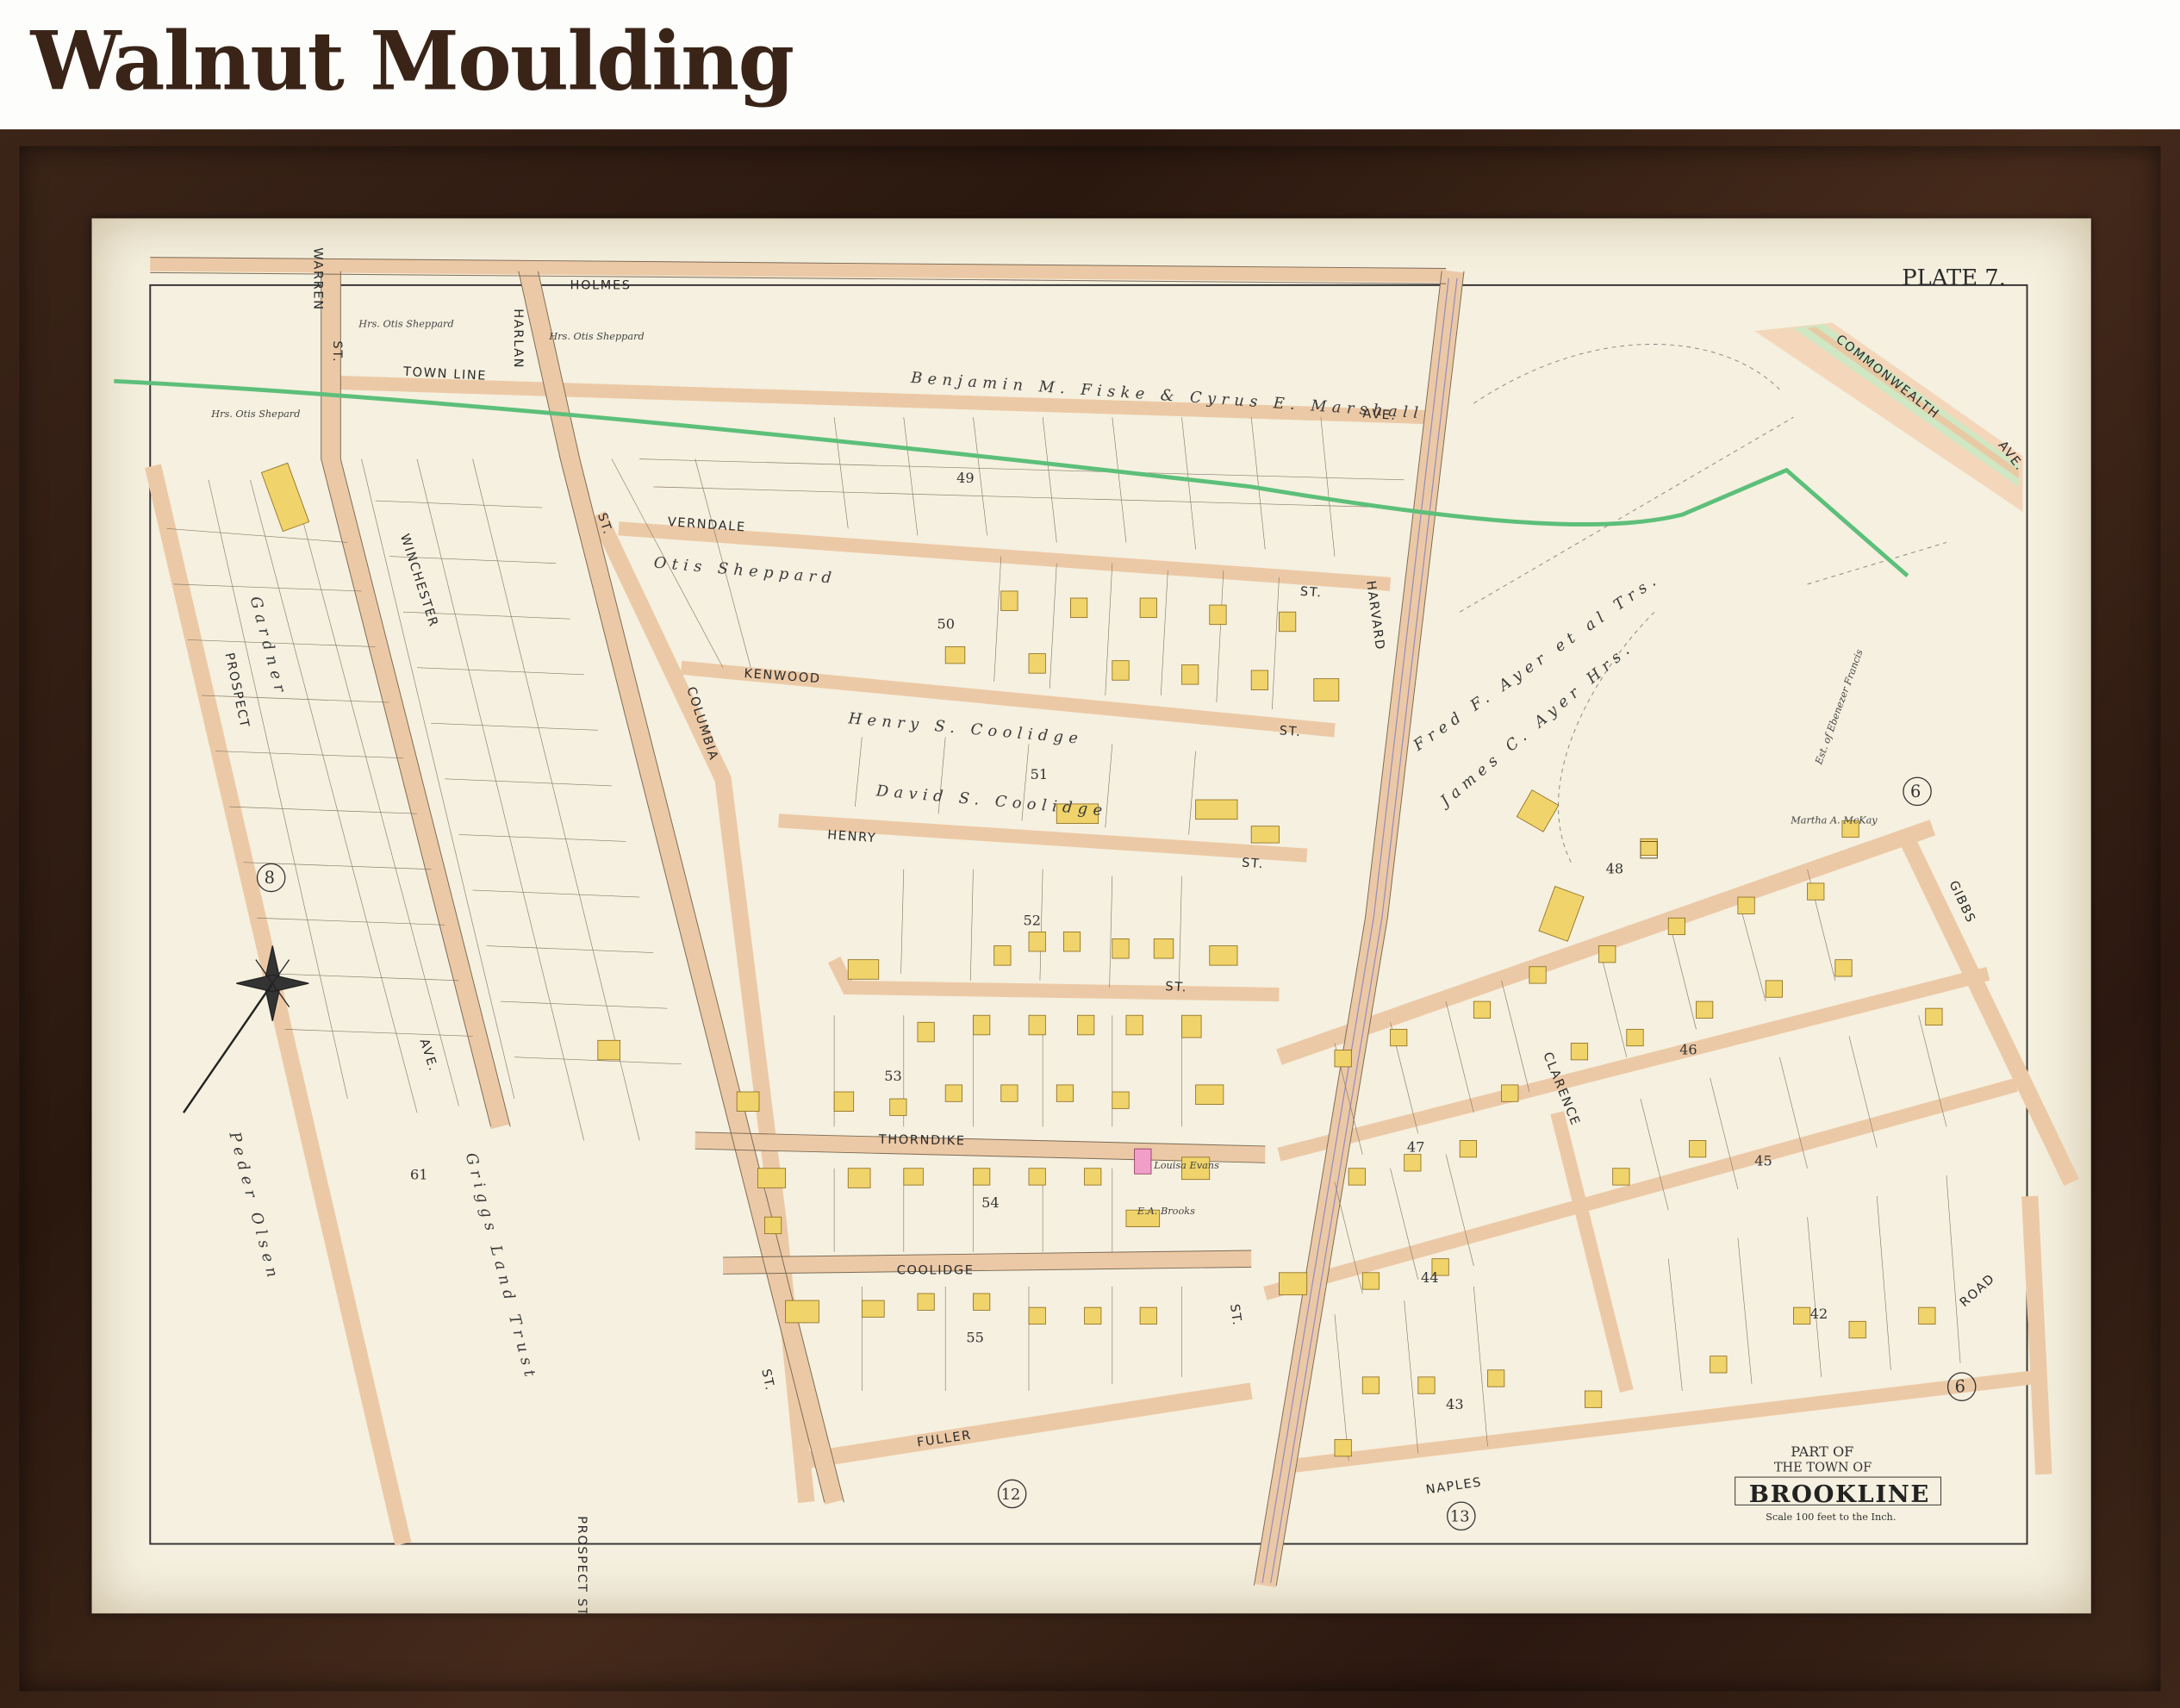  What do you see at coordinates (1253, 865) in the screenshot?
I see `label-henry-st: ST.` at bounding box center [1253, 865].